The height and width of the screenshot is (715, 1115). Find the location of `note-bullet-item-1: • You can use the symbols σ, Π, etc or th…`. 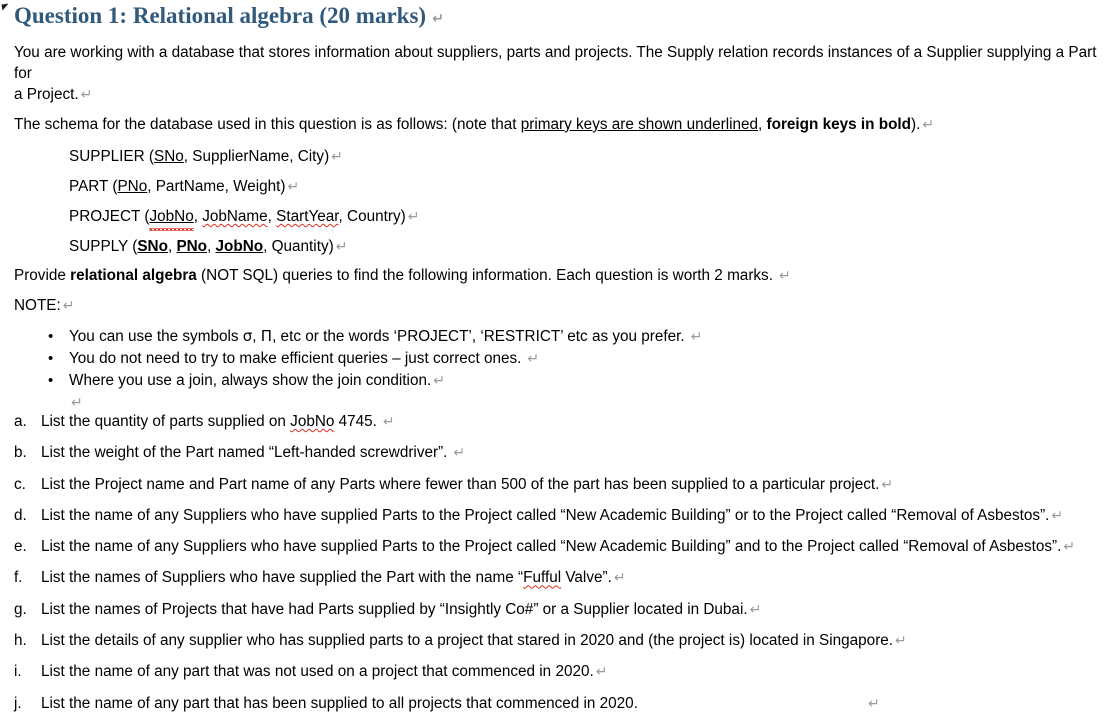

note-bullet-item-1: • You can use the symbols σ, Π, etc or th… is located at coordinates (557, 337).